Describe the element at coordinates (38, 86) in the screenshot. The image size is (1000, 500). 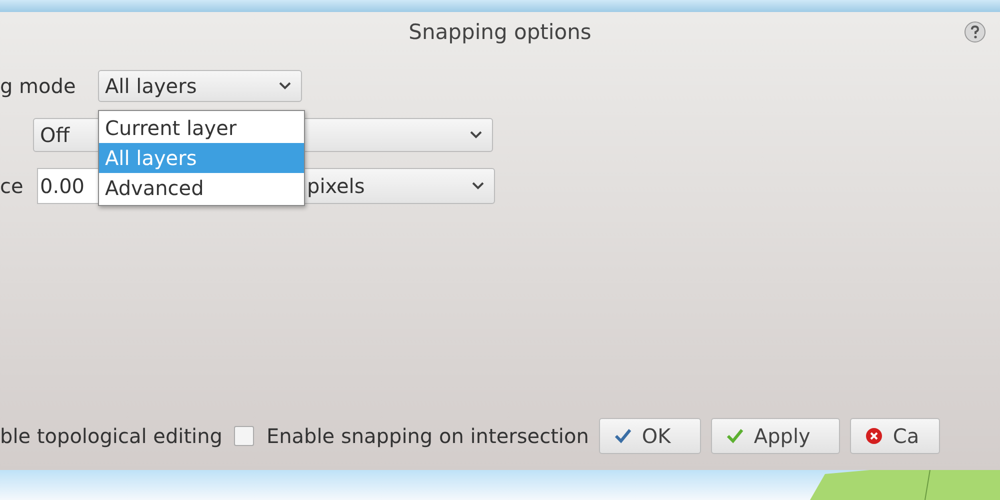
I see `field-label: g mode` at that location.